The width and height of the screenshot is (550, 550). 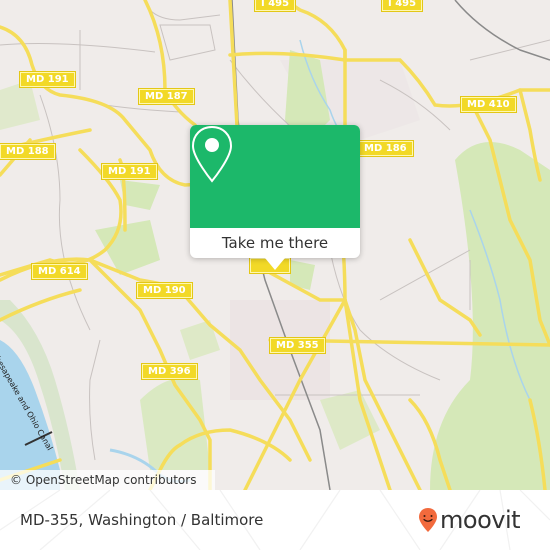 I want to click on take-me-there-button: Take me there, so click(x=275, y=243).